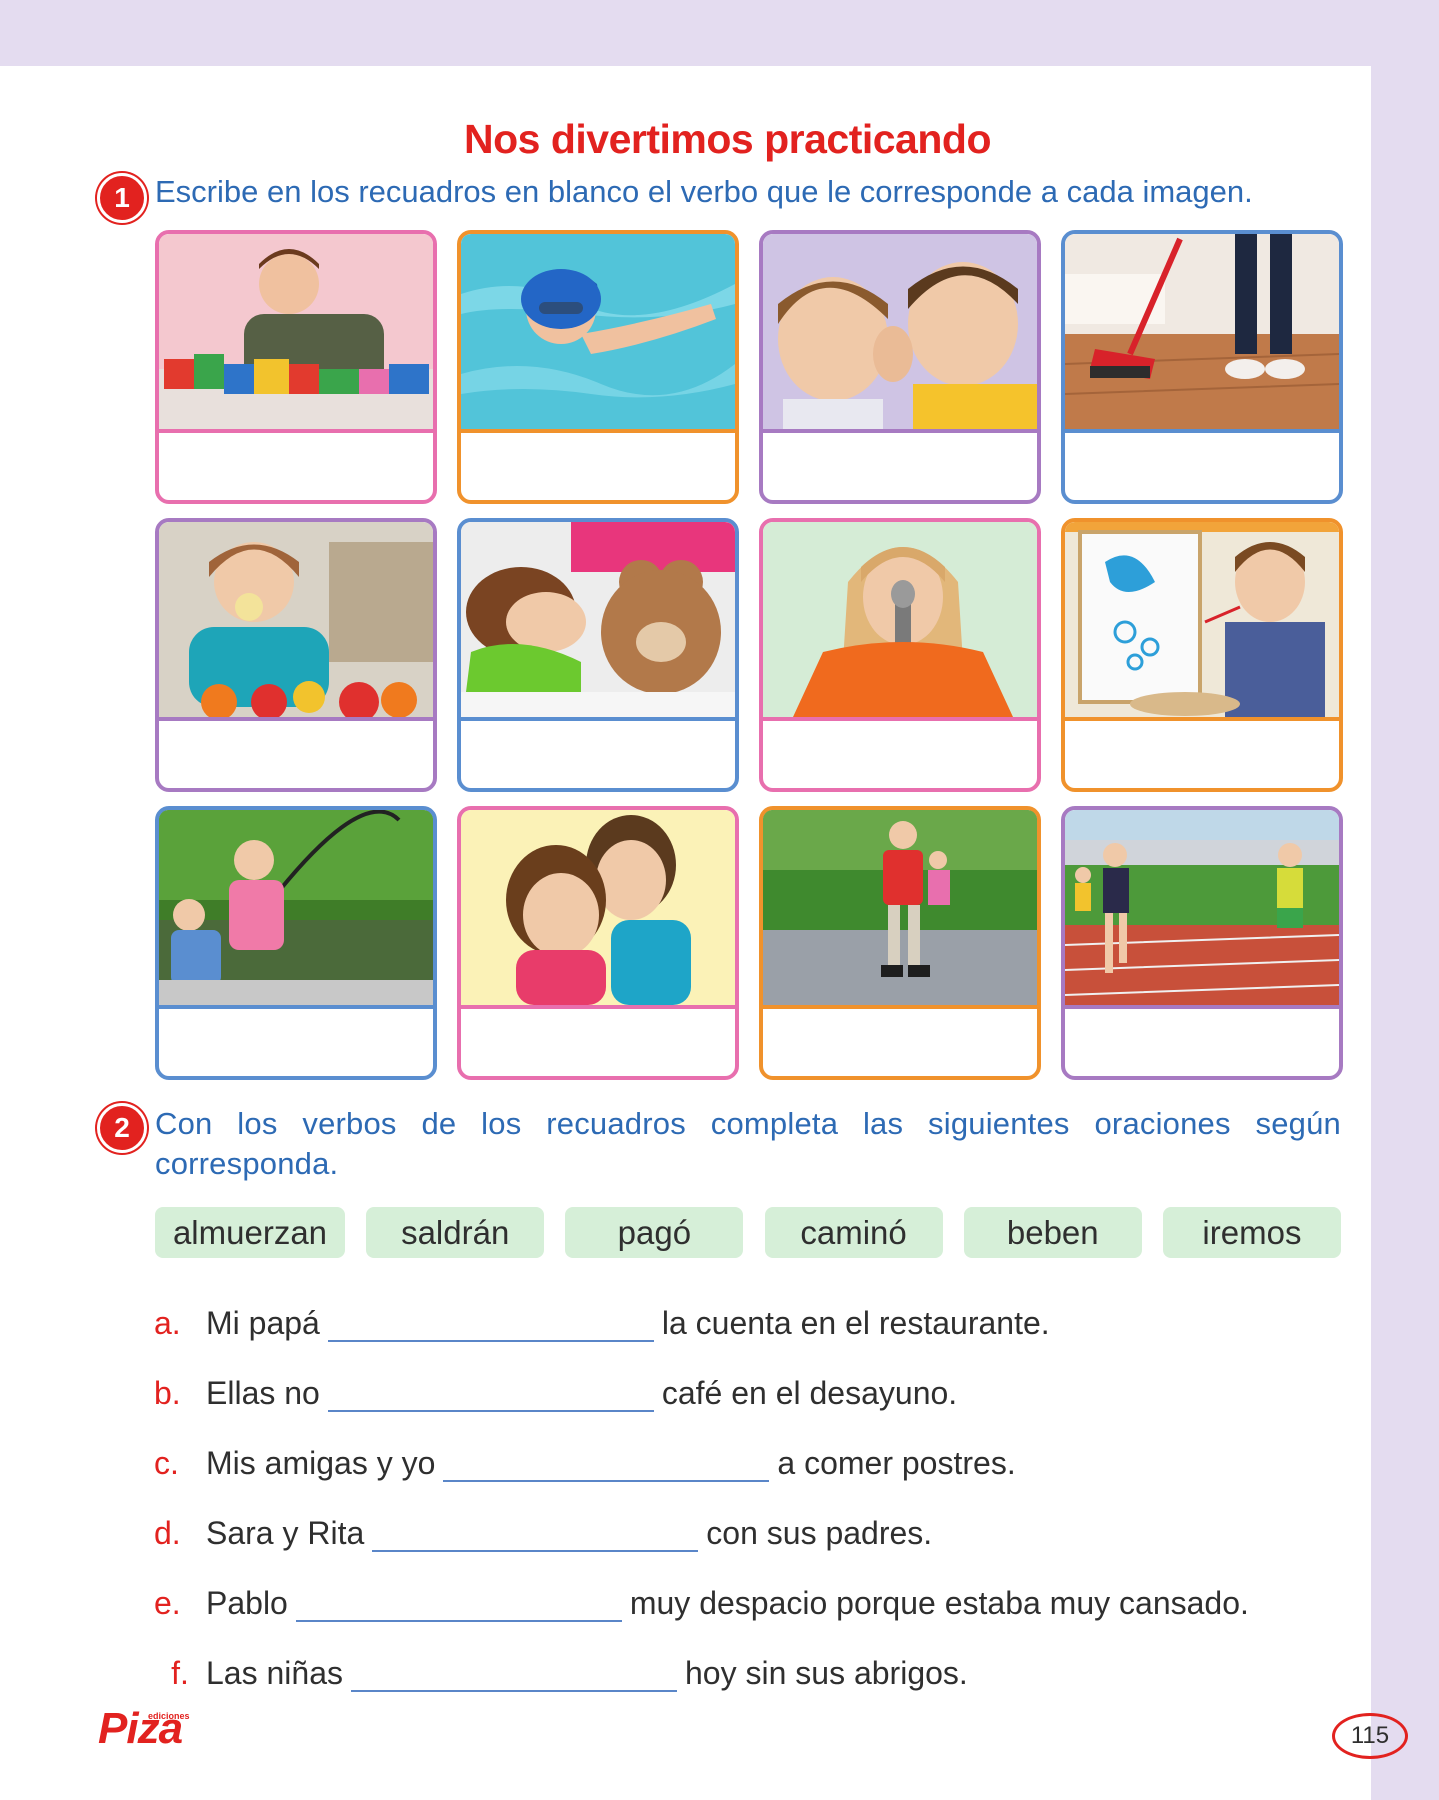 This screenshot has height=1800, width=1439. Describe the element at coordinates (122, 198) in the screenshot. I see `exercise-1-number: 1` at that location.